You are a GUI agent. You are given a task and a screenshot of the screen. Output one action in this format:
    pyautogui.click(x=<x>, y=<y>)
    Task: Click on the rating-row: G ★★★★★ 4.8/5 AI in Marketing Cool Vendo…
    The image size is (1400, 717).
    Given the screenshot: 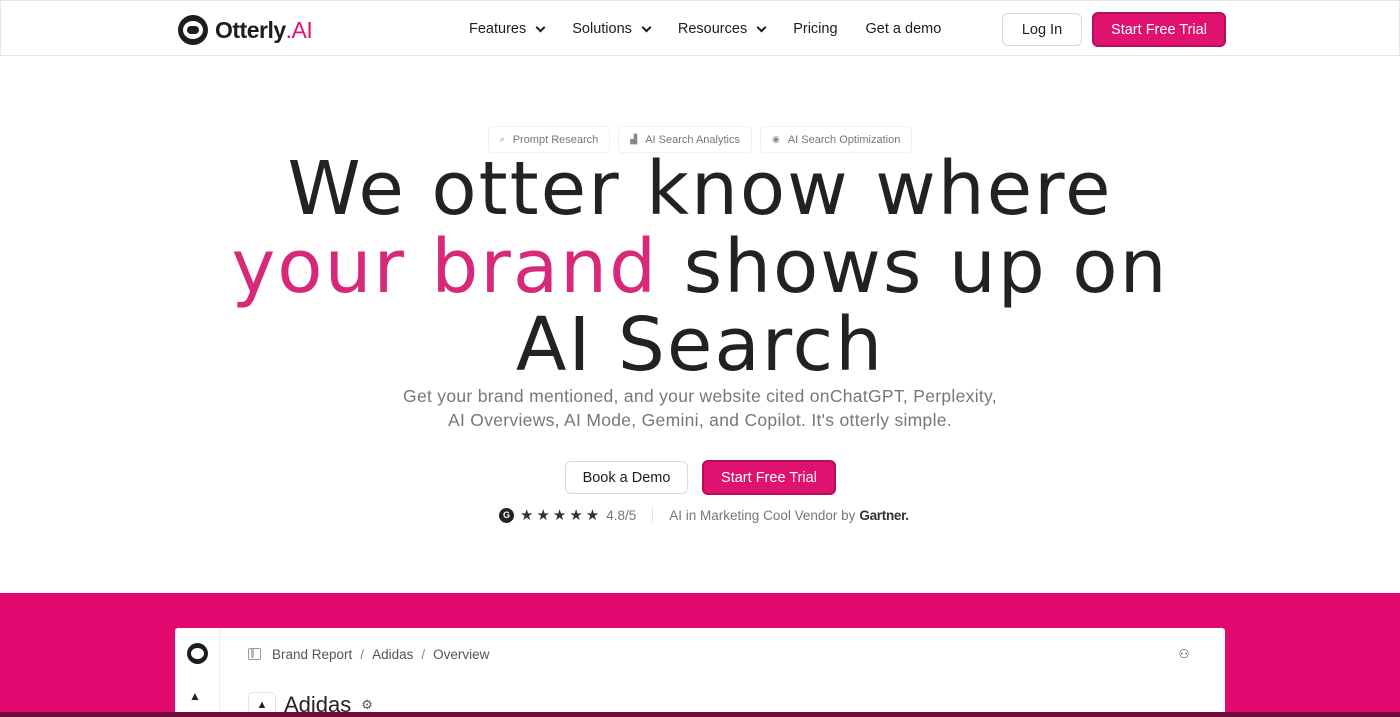 What is the action you would take?
    pyautogui.click(x=704, y=515)
    